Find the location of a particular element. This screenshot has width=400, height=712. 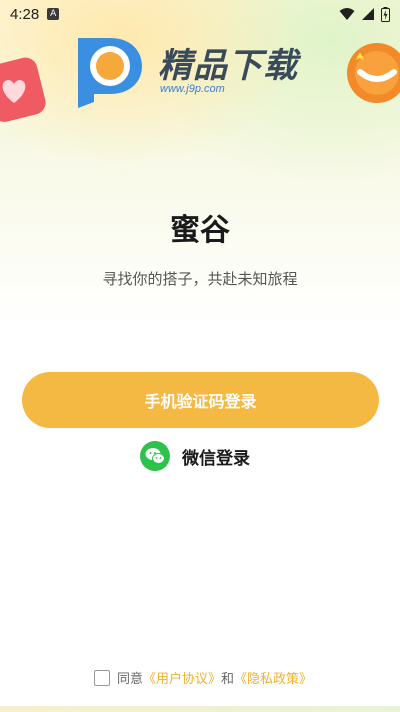

wifi-icon is located at coordinates (347, 14).